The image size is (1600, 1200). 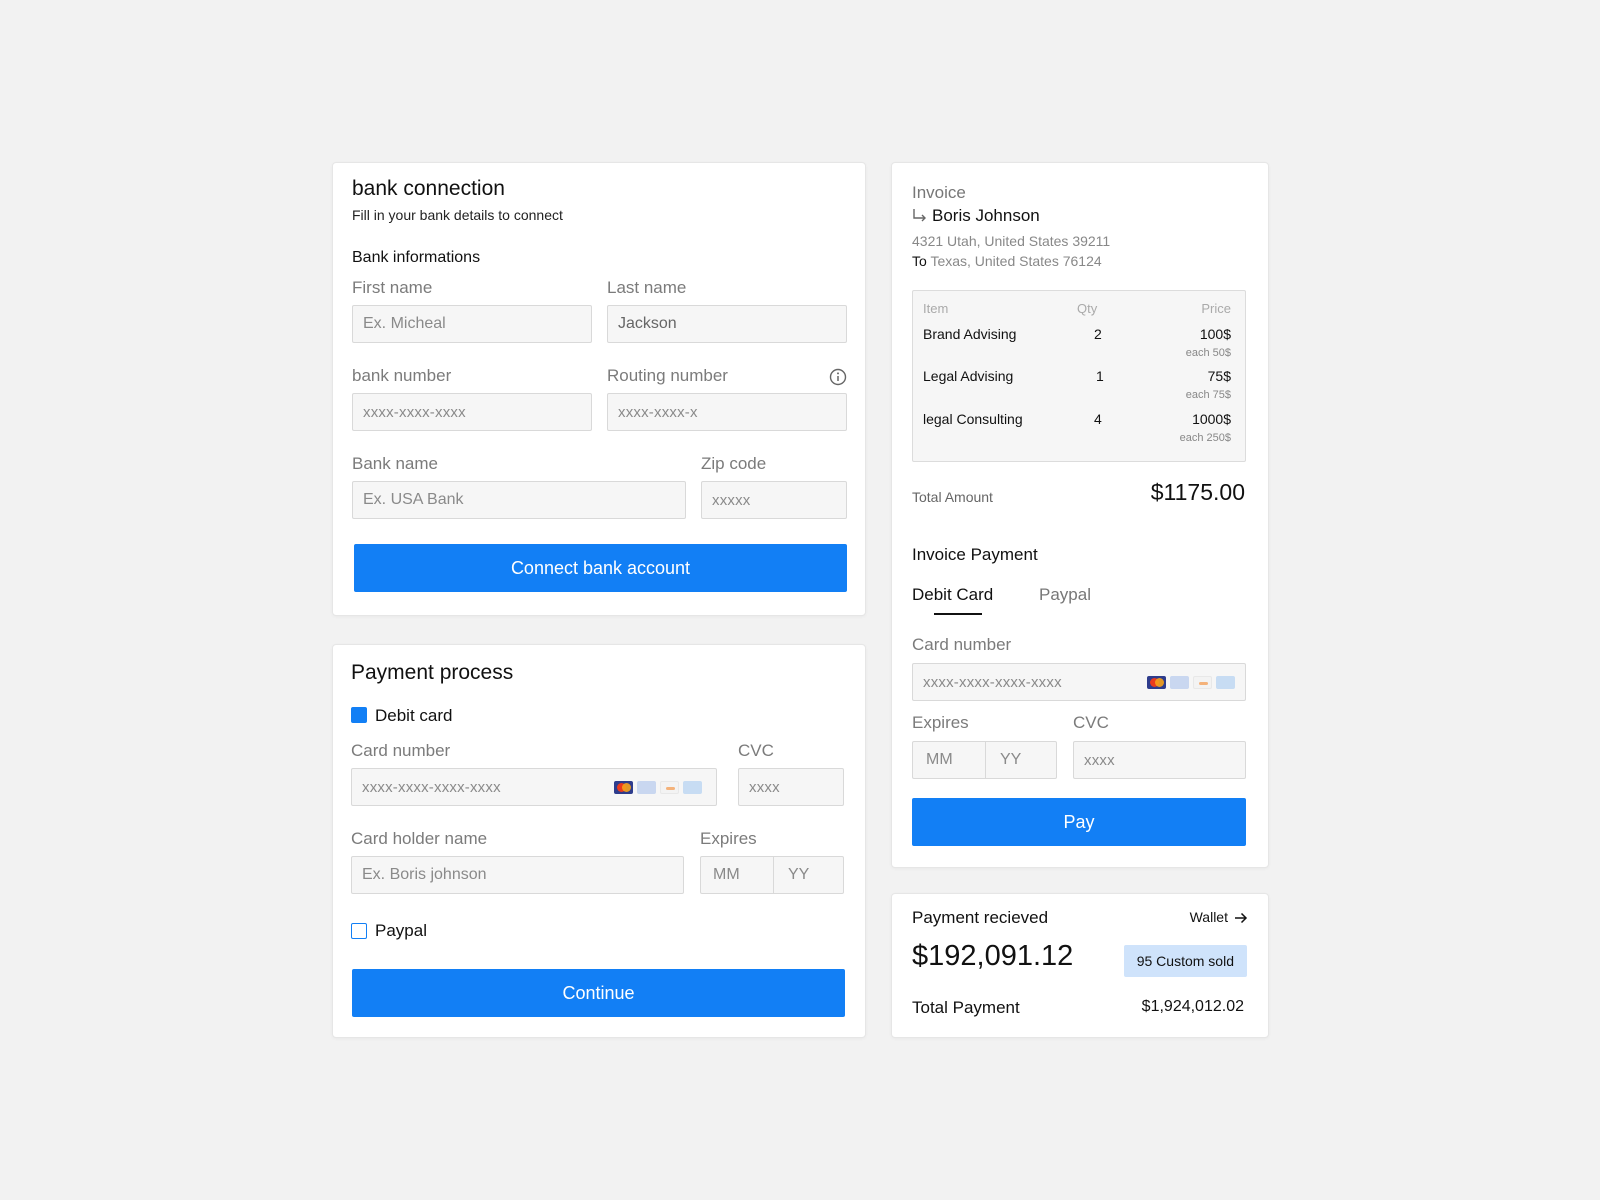 I want to click on bank-subtitle: Fill in your bank details to connect, so click(x=457, y=215).